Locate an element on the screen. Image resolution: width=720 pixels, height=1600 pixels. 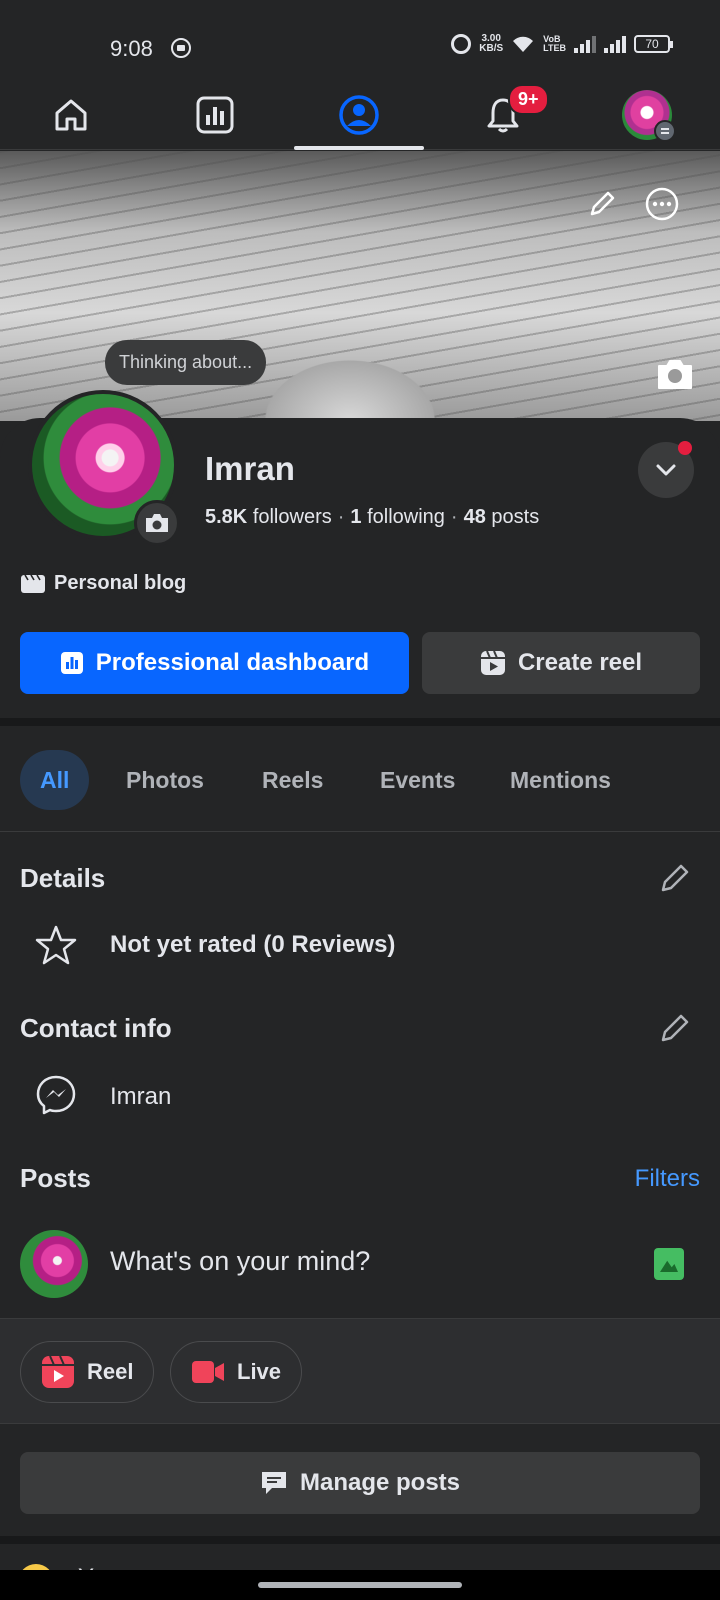
nav-menu is located at coordinates (647, 115).